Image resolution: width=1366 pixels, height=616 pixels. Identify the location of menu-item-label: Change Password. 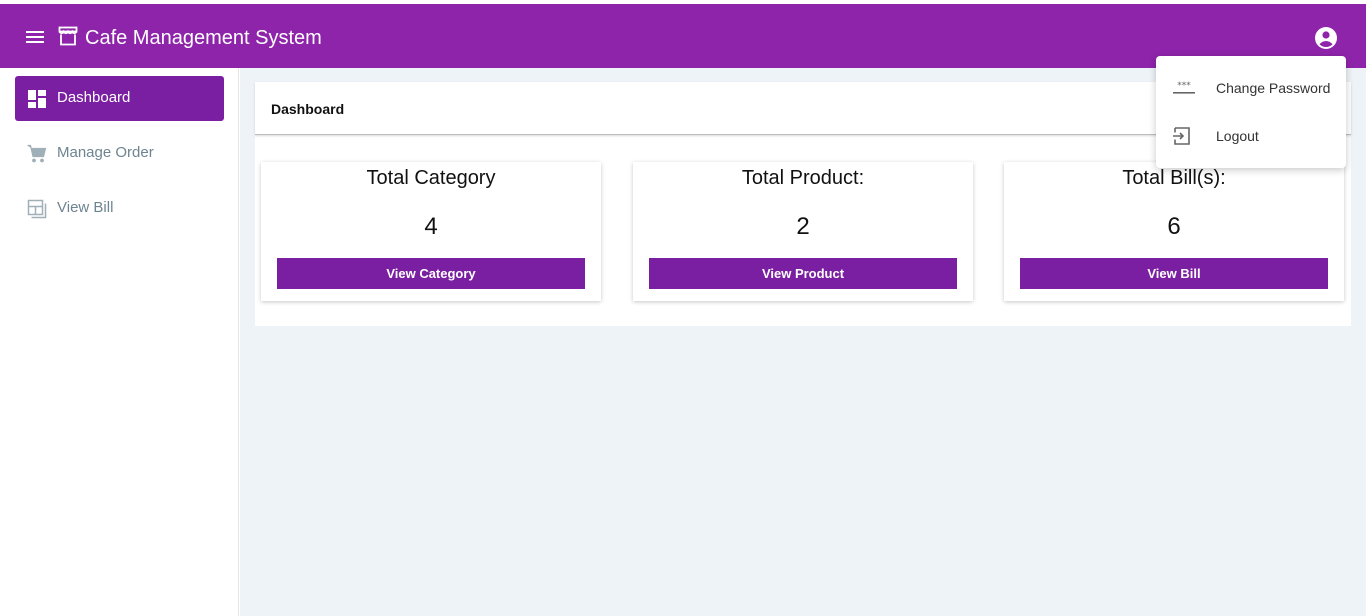
(1273, 88).